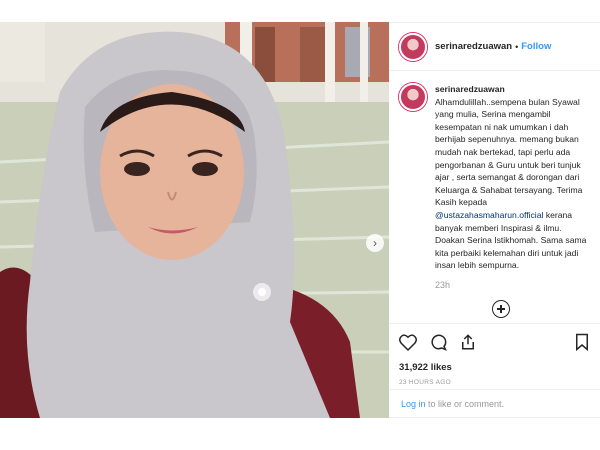 The width and height of the screenshot is (600, 450). I want to click on comment-icon, so click(438, 342).